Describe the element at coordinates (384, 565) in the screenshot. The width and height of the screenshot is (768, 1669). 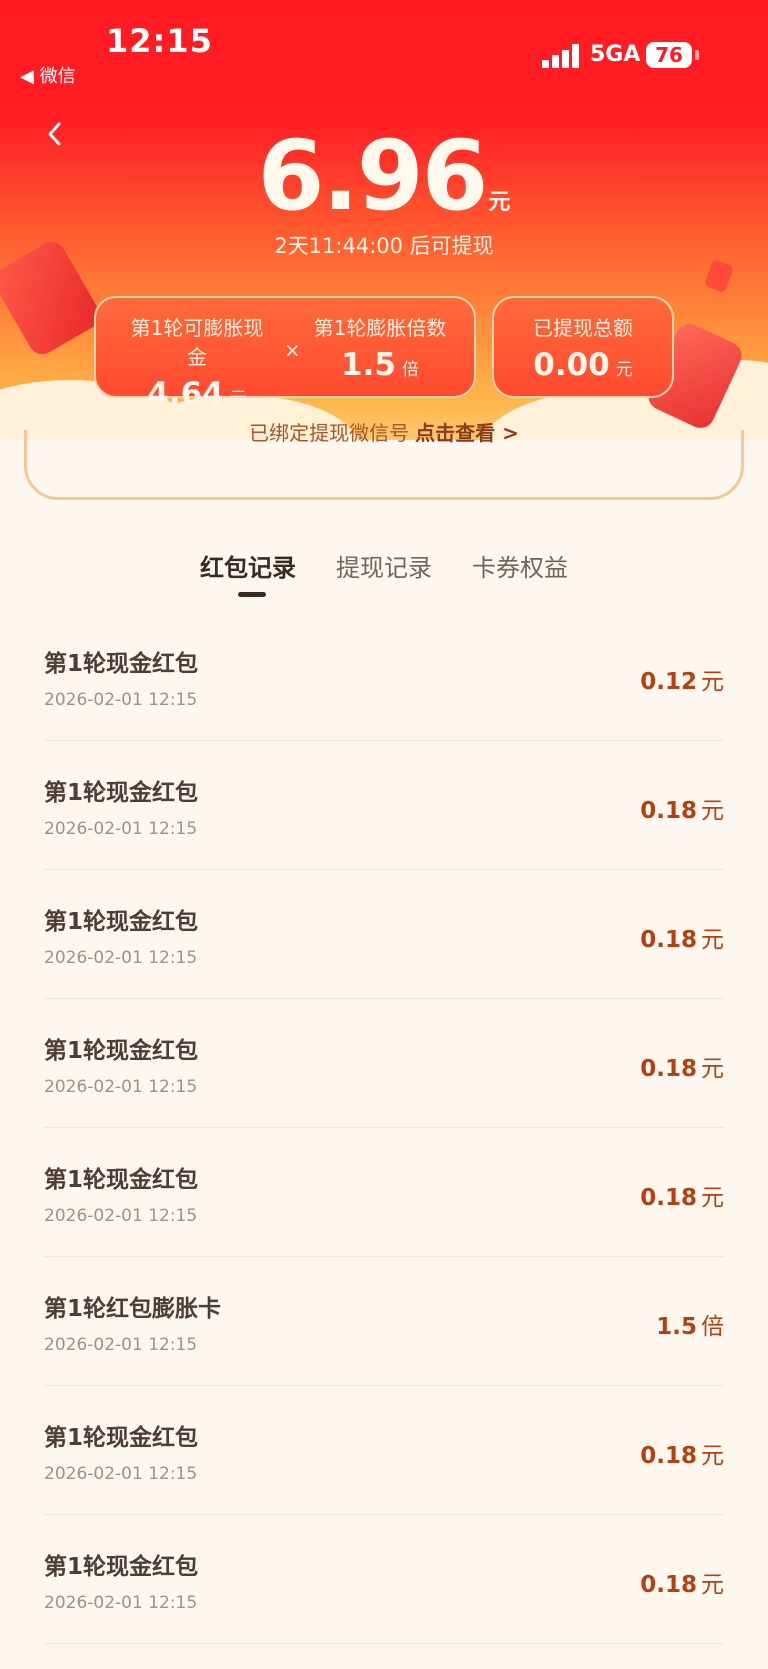
I see `tab-withdraw-records: 提现记录` at that location.